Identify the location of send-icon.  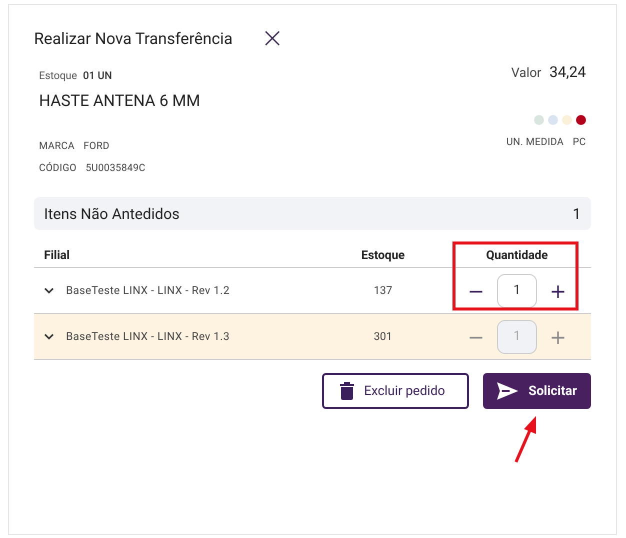
(507, 391).